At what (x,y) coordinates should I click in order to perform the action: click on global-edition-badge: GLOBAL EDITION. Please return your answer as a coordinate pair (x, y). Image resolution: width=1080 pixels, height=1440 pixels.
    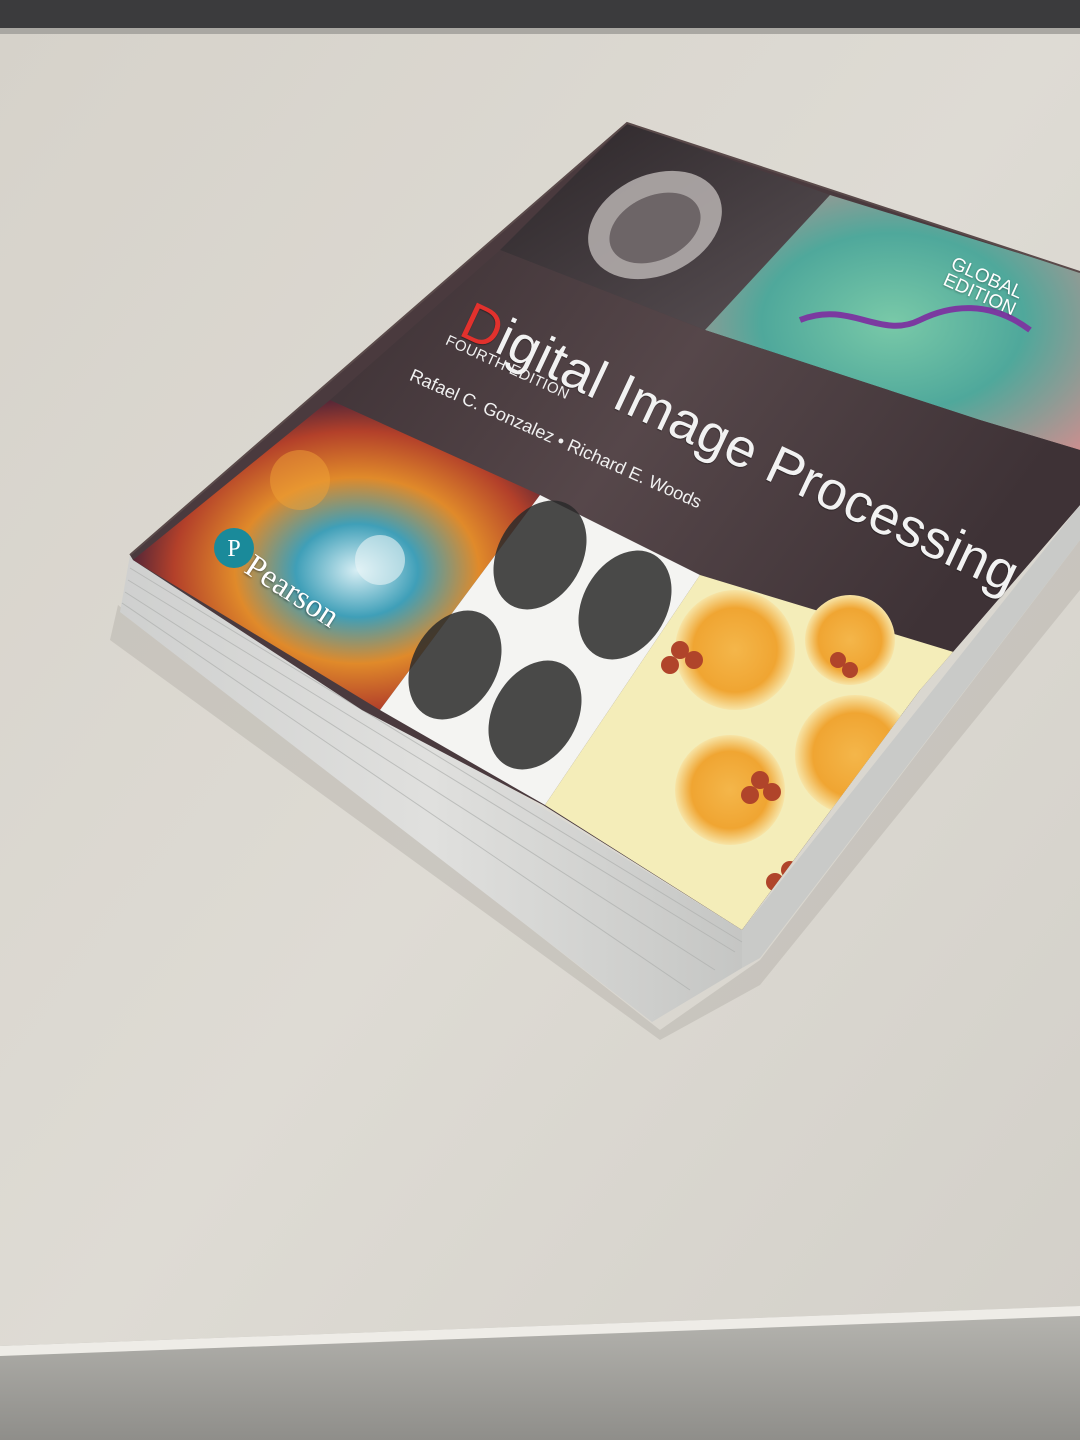
    Looking at the image, I should click on (983, 286).